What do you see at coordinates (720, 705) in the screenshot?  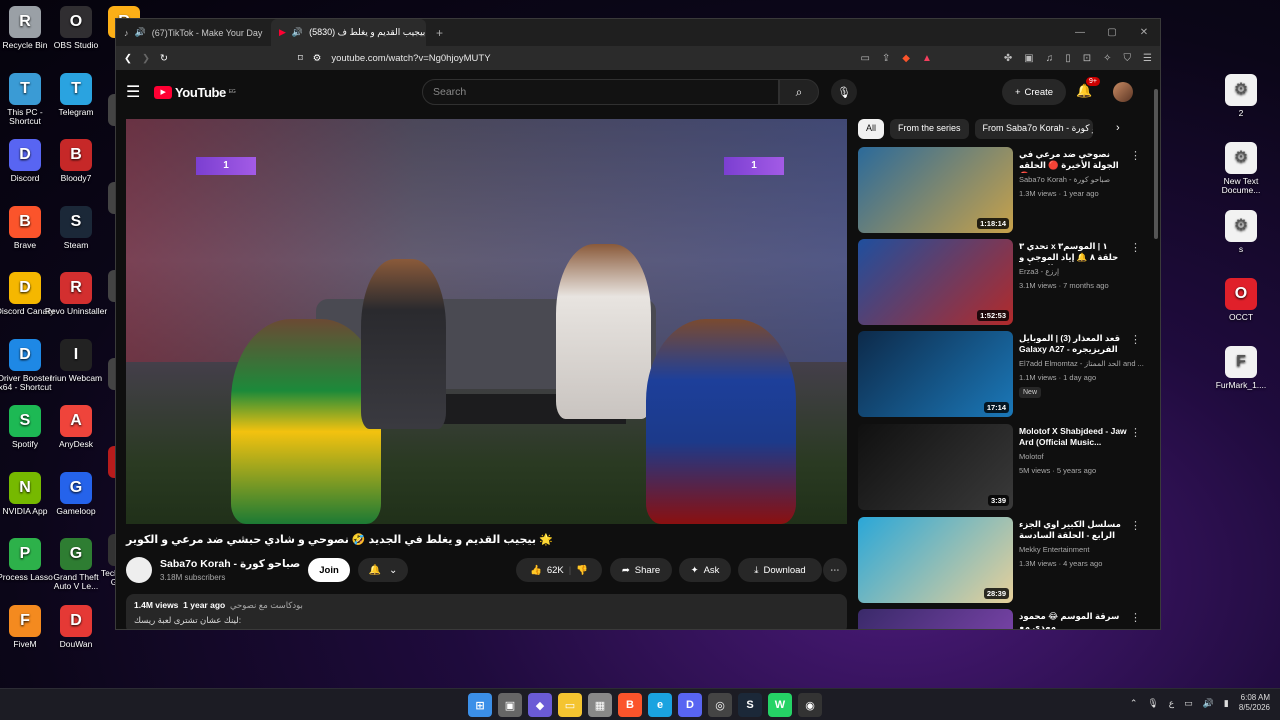 I see `chrome-icon: ◎` at bounding box center [720, 705].